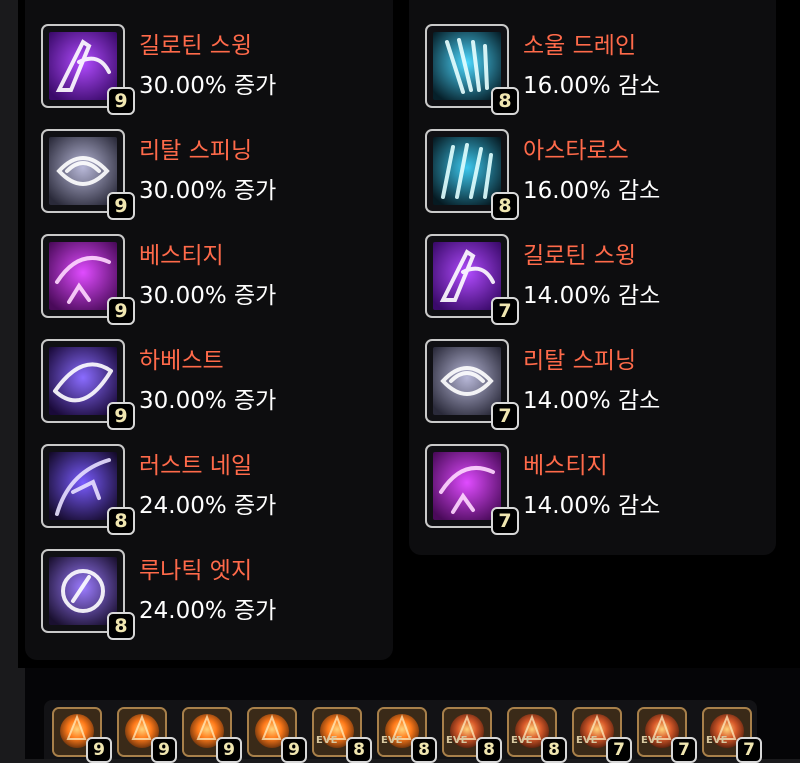 The width and height of the screenshot is (800, 763). Describe the element at coordinates (211, 594) in the screenshot. I see `skill-row: 8 루나틱 엣지 24.00% 증가` at that location.